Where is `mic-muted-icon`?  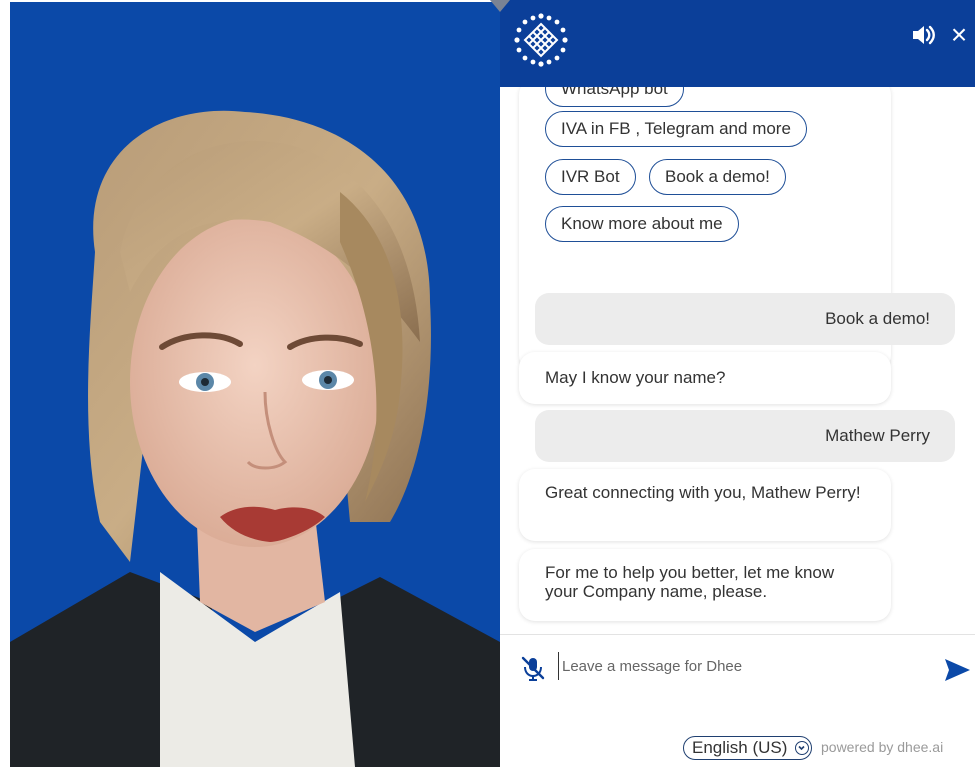
mic-muted-icon is located at coordinates (533, 668).